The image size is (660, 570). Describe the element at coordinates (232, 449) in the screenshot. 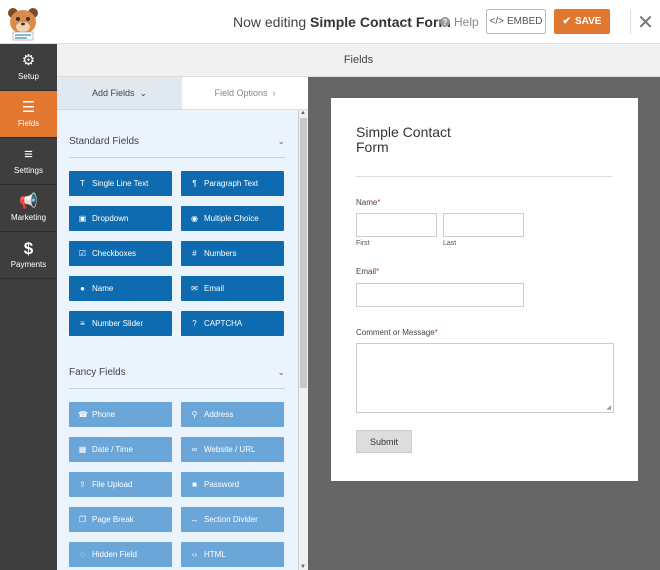

I see `field-button-website-url: ∞ Website / URL` at that location.